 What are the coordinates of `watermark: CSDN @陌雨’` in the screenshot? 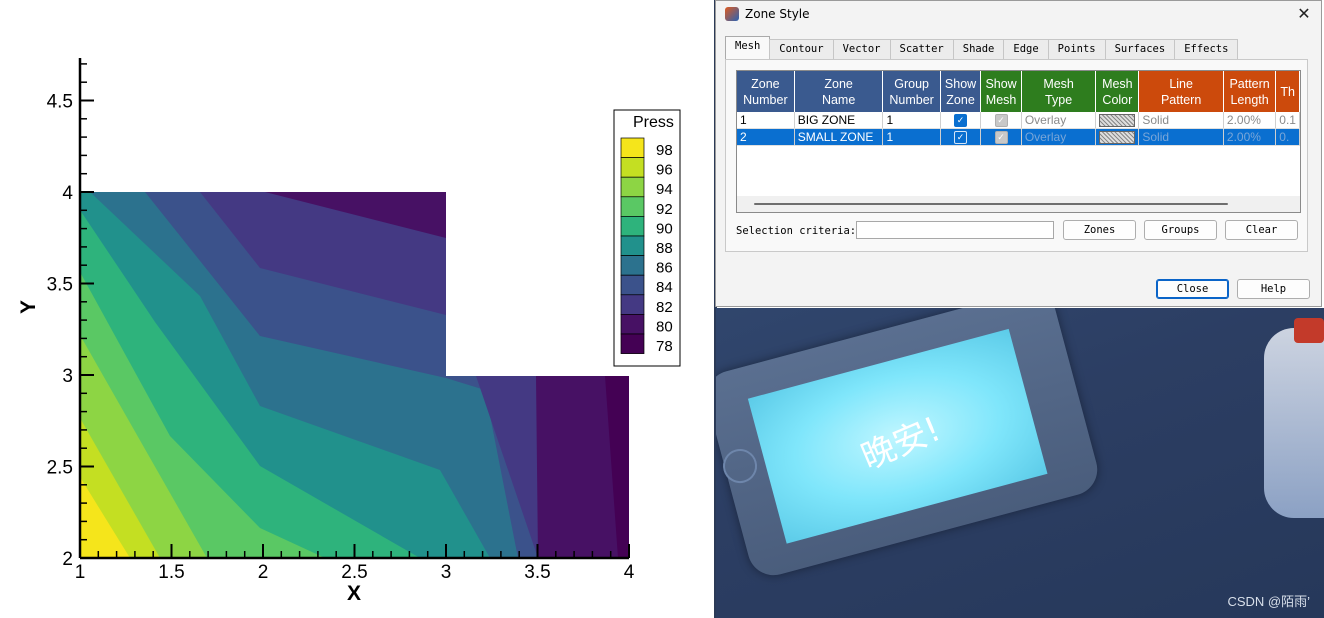 It's located at (1268, 601).